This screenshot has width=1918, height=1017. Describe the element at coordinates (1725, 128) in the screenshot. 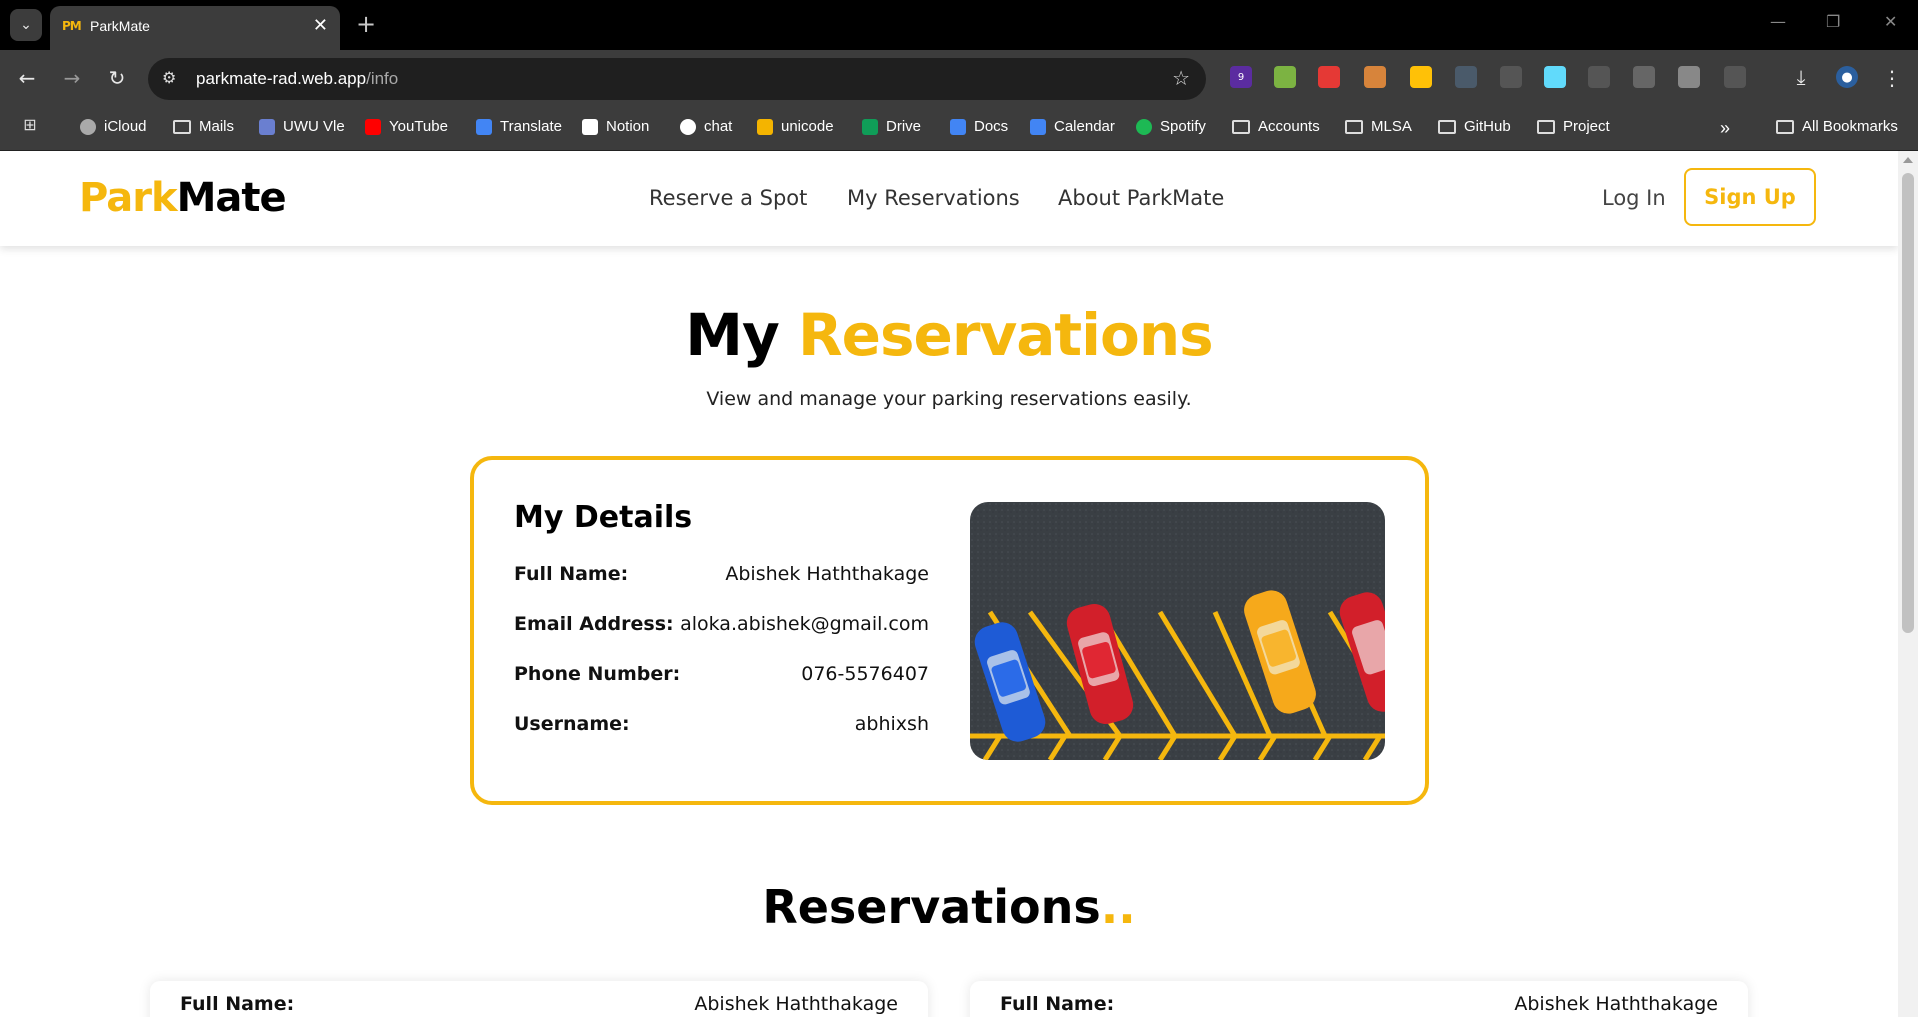

I see `bookmarks-overflow-icon: »` at that location.